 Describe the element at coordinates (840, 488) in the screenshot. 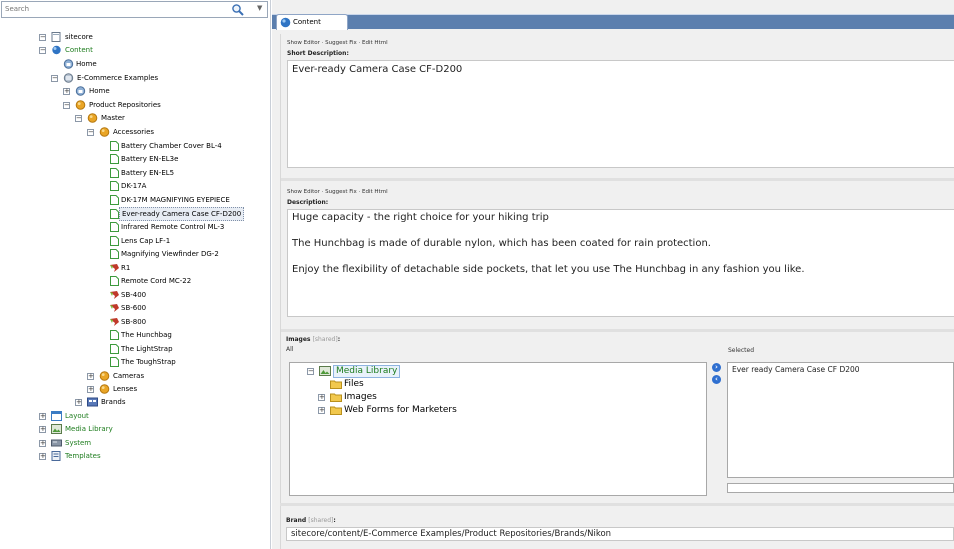

I see `selected-path-input` at that location.